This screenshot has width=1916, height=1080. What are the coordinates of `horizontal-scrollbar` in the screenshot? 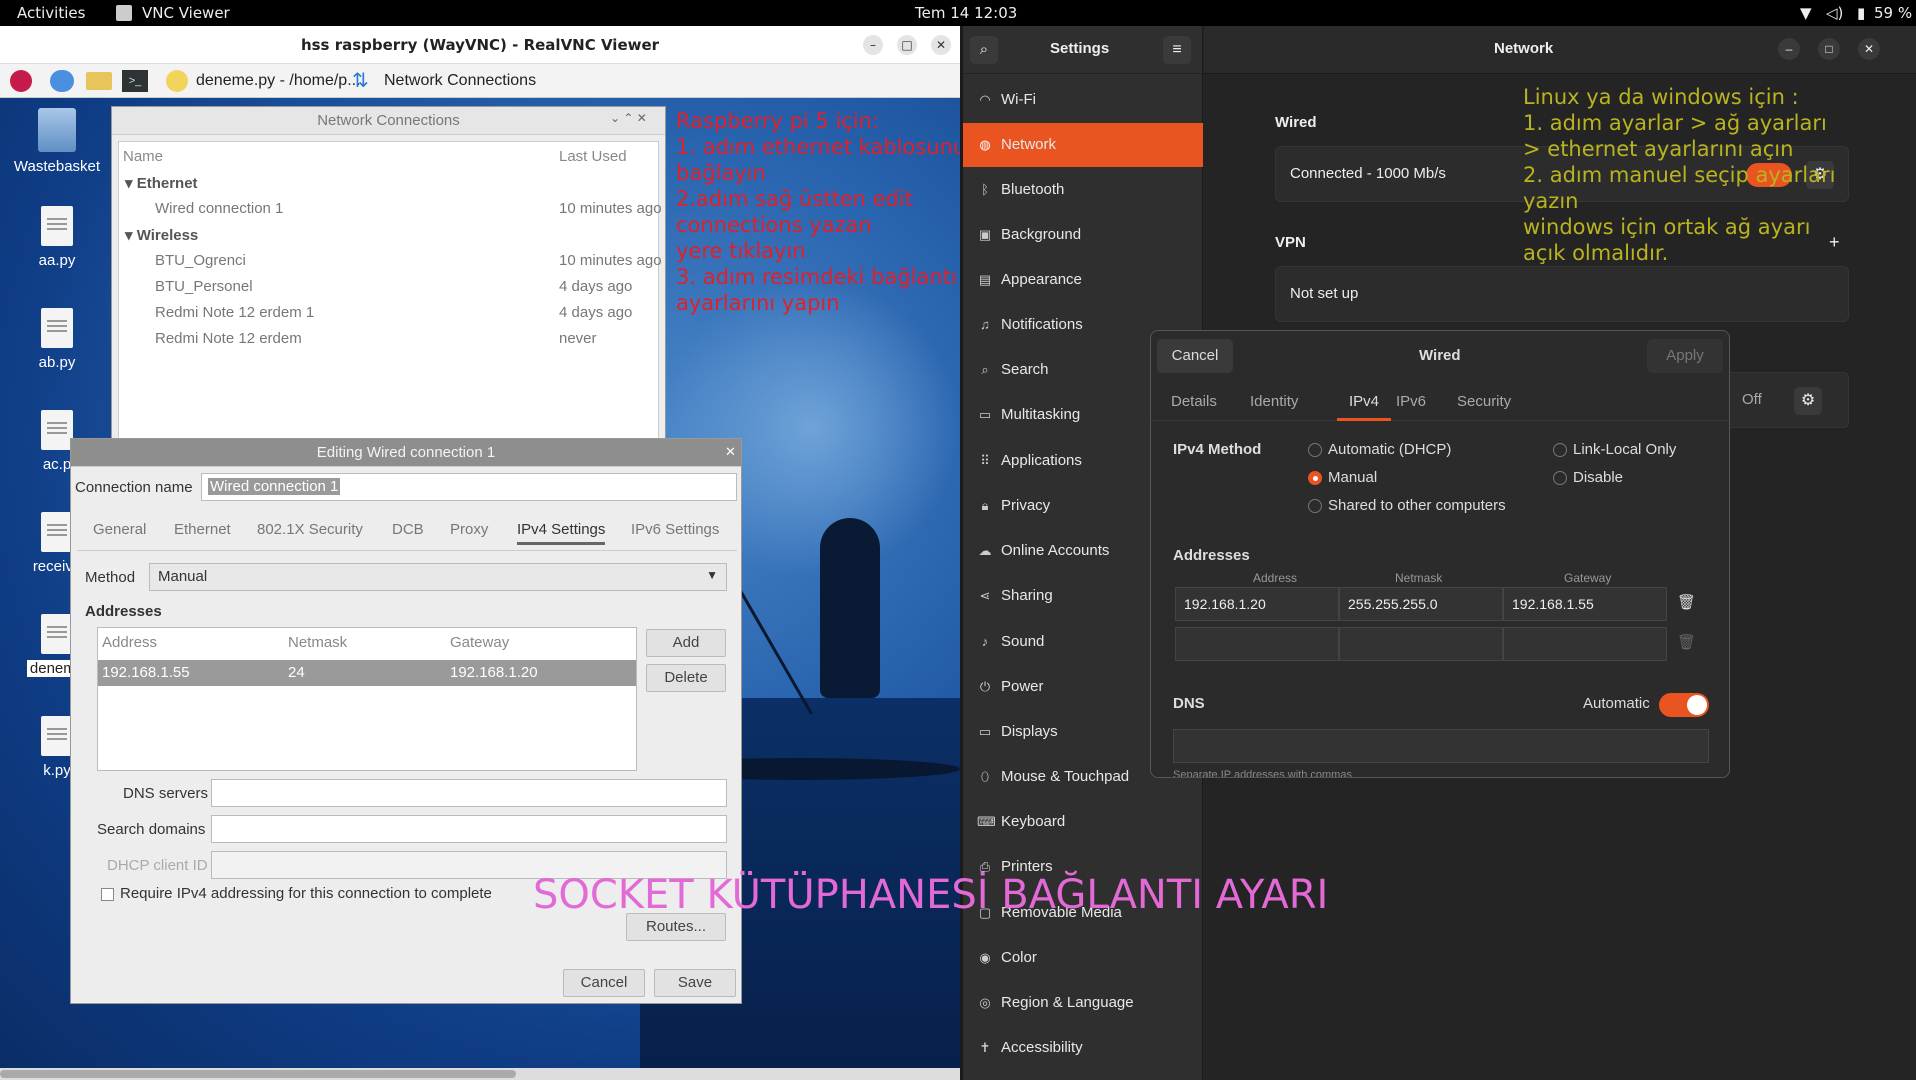 It's located at (480, 1074).